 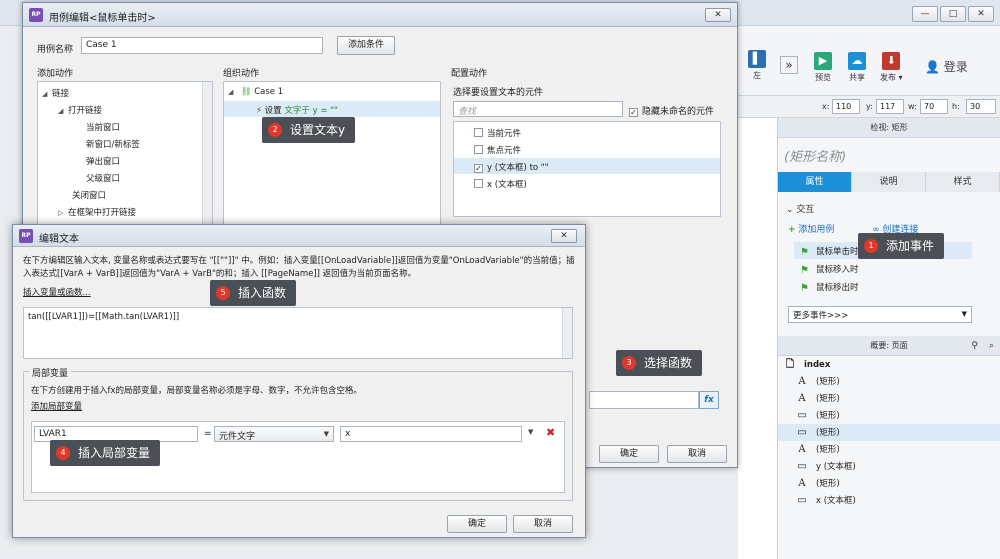 What do you see at coordinates (567, 333) in the screenshot?
I see `editor-scrollbar` at bounding box center [567, 333].